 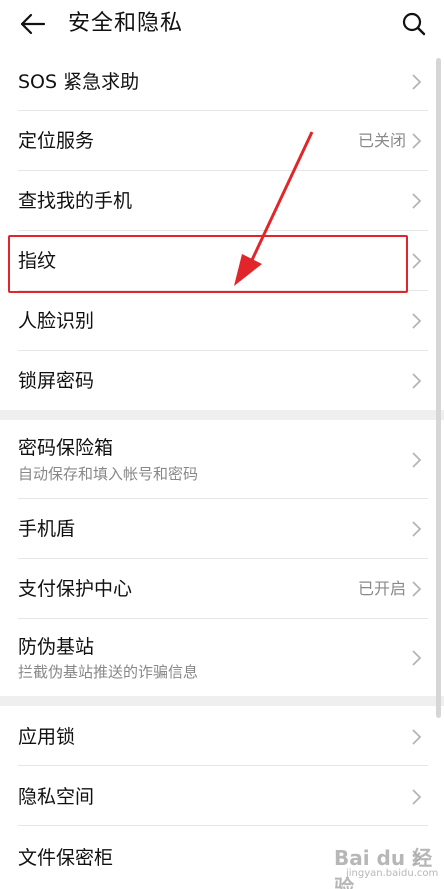 I want to click on list-item-find-phone: 查找我的手机, so click(x=218, y=201).